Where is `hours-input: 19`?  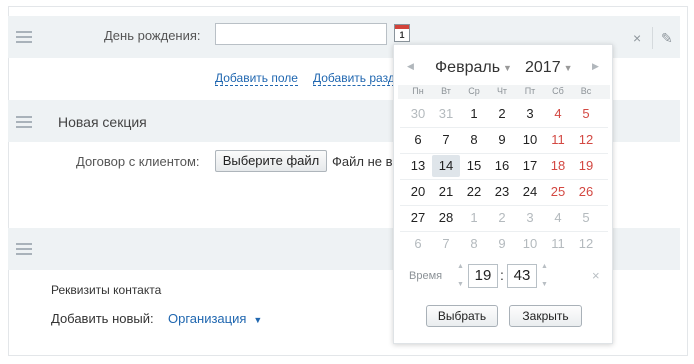
hours-input: 19 is located at coordinates (483, 276).